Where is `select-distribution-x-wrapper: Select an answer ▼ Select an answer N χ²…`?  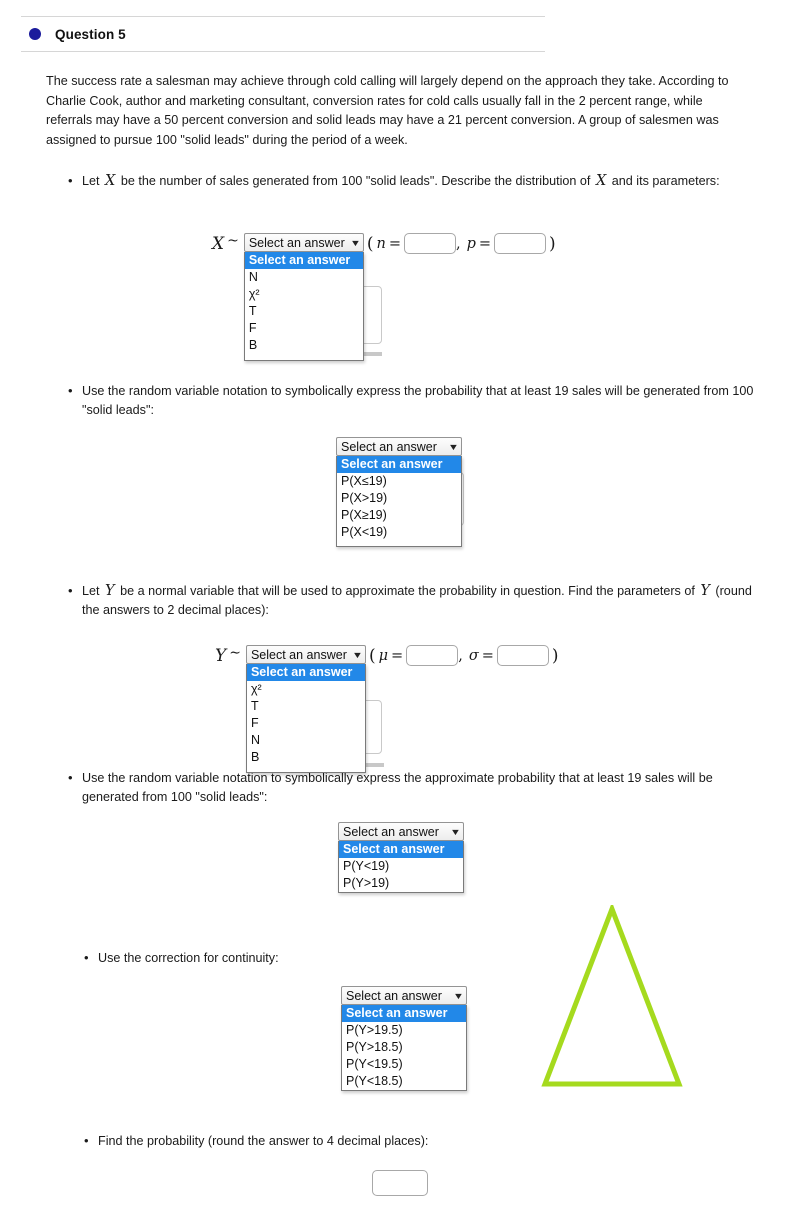 select-distribution-x-wrapper: Select an answer ▼ Select an answer N χ²… is located at coordinates (303, 297).